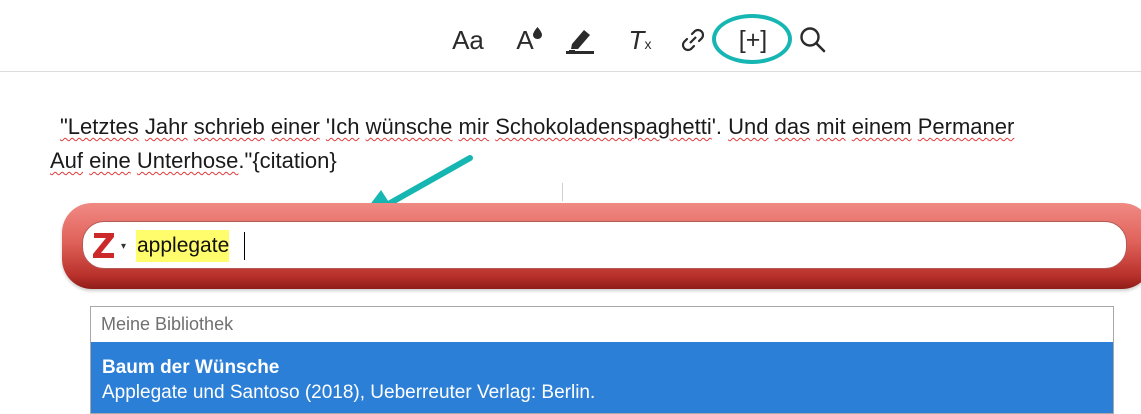 The width and height of the screenshot is (1141, 414). I want to click on input-caret, so click(244, 246).